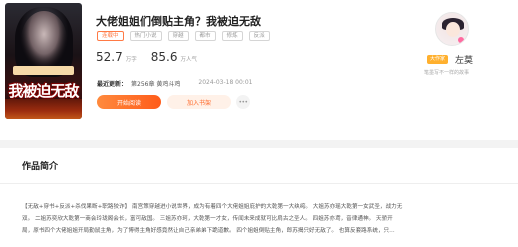 The image size is (518, 247). I want to click on update-time: 2024-03-18 00:01, so click(225, 82).